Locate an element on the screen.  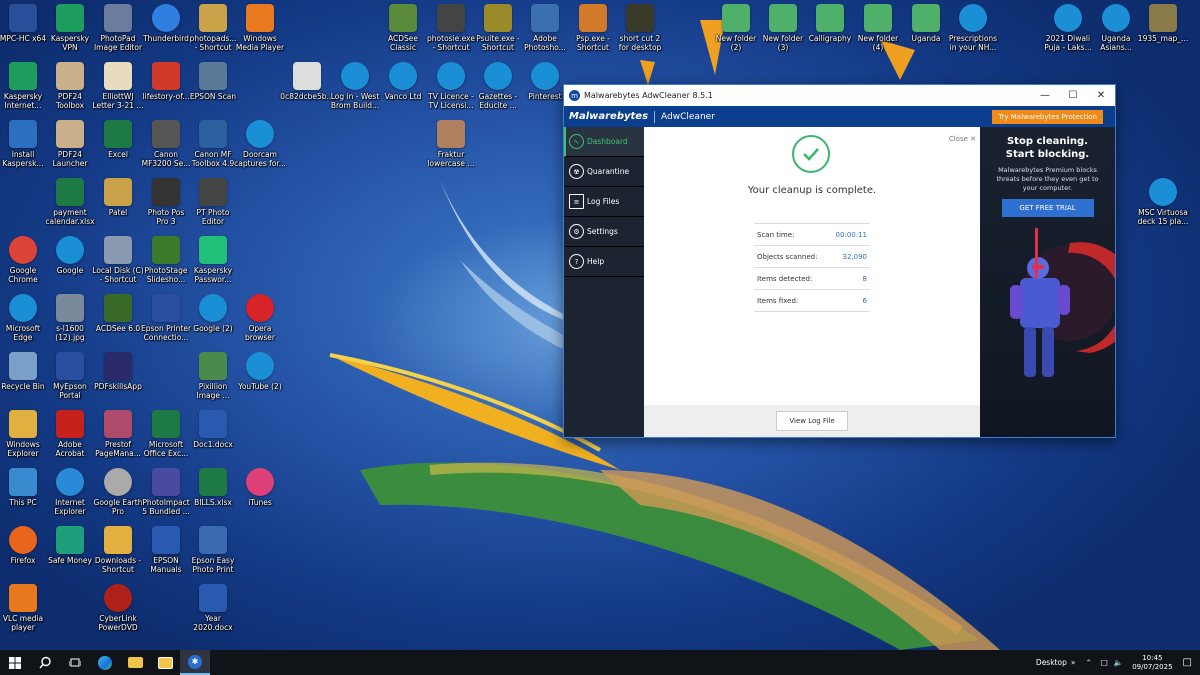
network-icon: □ is located at coordinates (1104, 662).